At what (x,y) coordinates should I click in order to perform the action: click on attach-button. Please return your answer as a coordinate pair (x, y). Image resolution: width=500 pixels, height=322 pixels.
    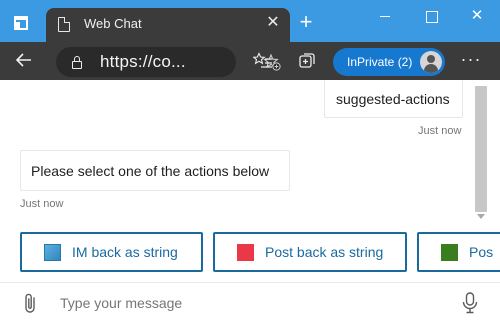
    Looking at the image, I should click on (31, 303).